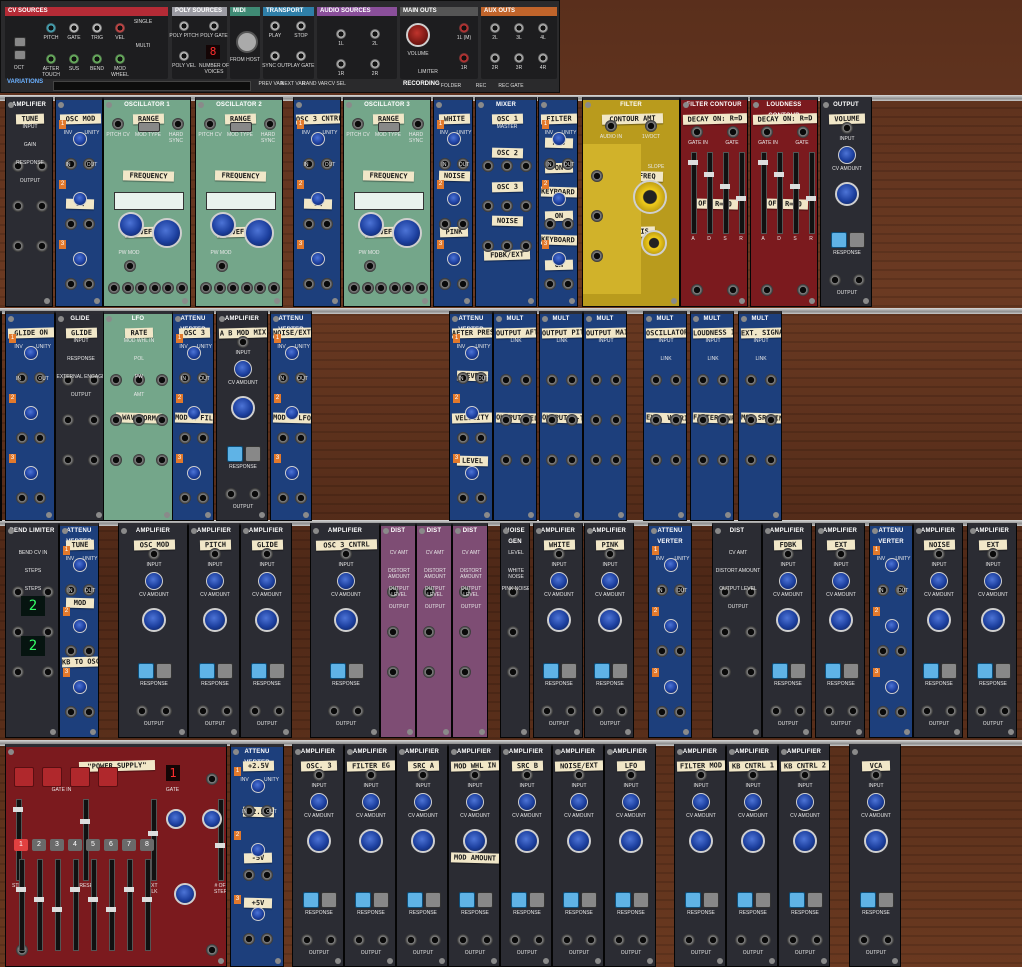 The height and width of the screenshot is (967, 1022). Describe the element at coordinates (39, 899) in the screenshot. I see `step-slider-cap` at that location.